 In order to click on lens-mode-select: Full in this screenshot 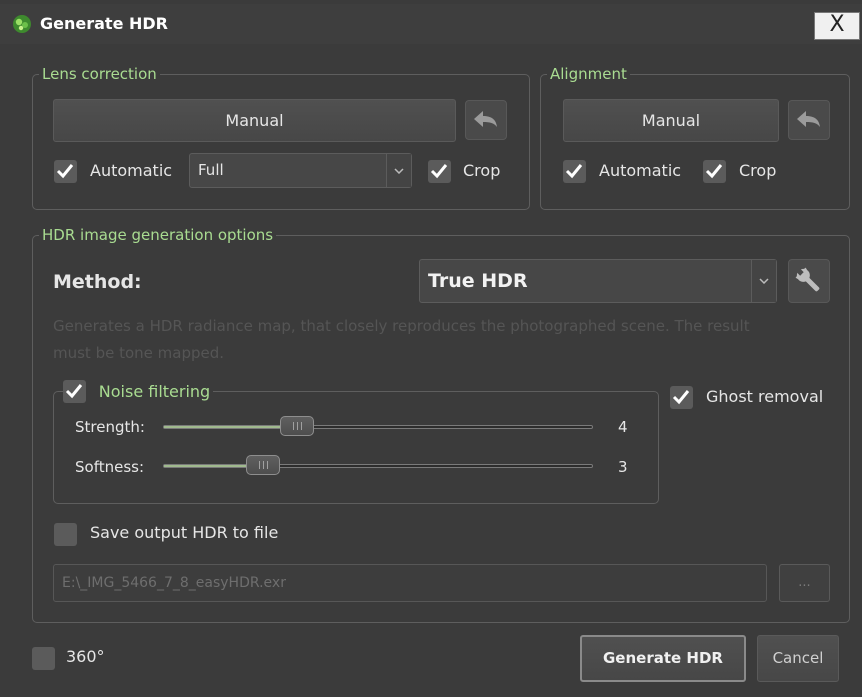, I will do `click(300, 170)`.